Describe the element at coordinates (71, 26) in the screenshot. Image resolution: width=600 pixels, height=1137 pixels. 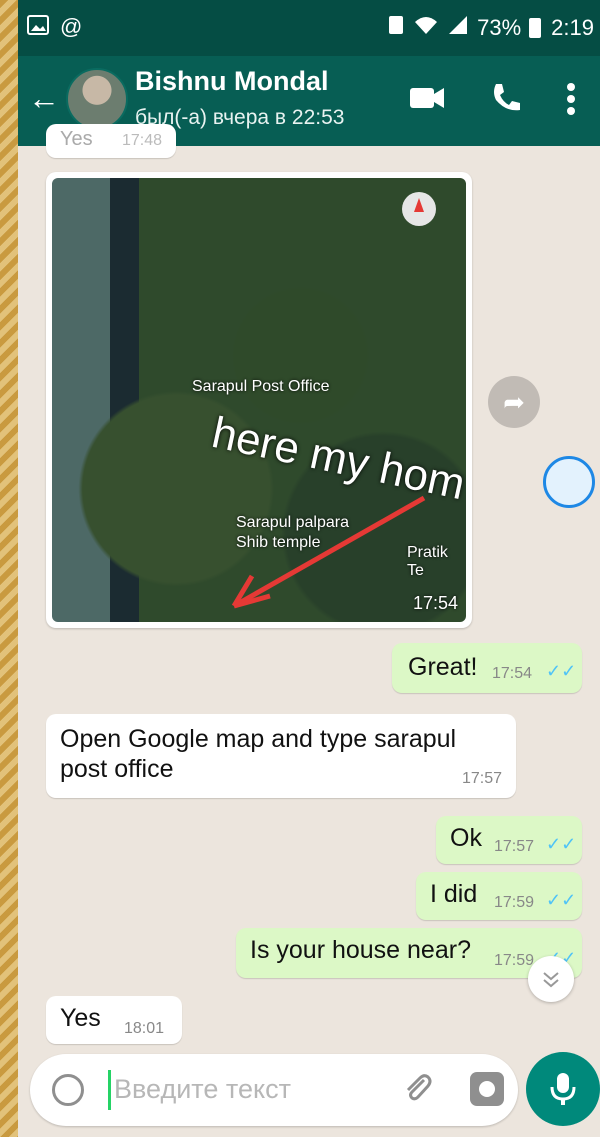
I see `at-icon: @` at that location.